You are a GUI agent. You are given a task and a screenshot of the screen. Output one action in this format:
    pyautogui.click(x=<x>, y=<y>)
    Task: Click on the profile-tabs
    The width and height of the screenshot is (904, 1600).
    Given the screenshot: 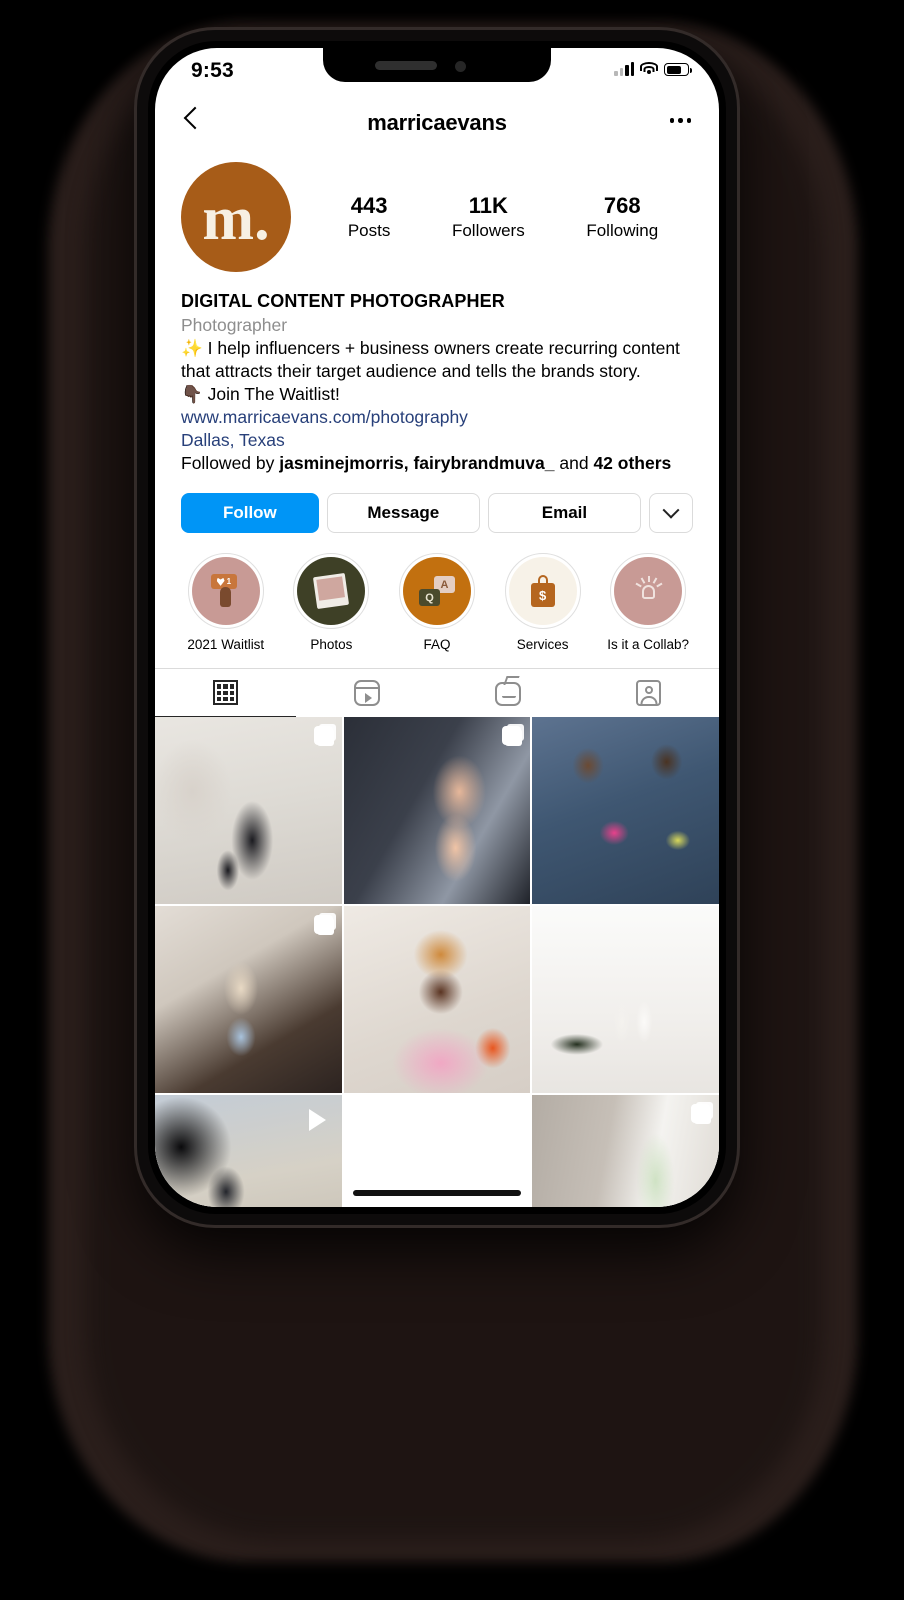 What is the action you would take?
    pyautogui.click(x=437, y=693)
    